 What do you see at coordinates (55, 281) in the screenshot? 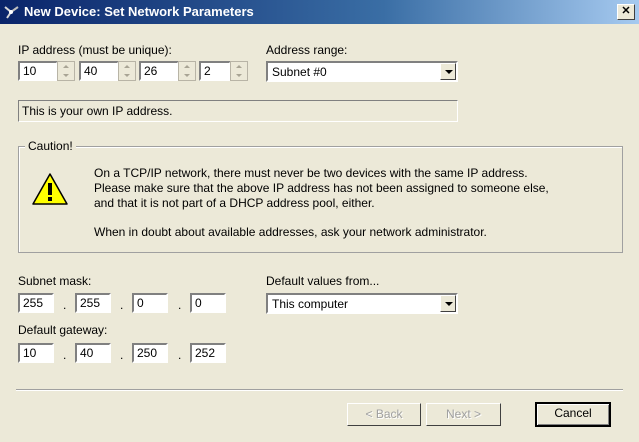
I see `subnet-mask-label: Subnet mask:` at bounding box center [55, 281].